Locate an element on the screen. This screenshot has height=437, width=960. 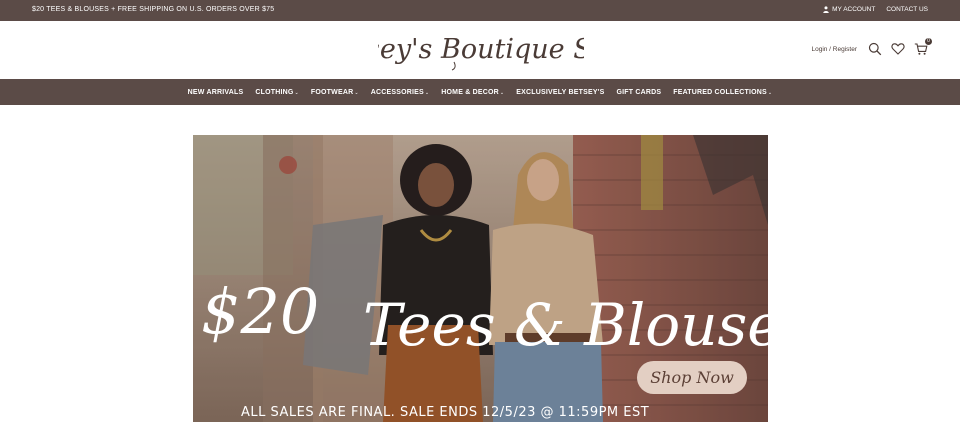
nav-item-gift-cards: GIFT CARDS is located at coordinates (638, 92).